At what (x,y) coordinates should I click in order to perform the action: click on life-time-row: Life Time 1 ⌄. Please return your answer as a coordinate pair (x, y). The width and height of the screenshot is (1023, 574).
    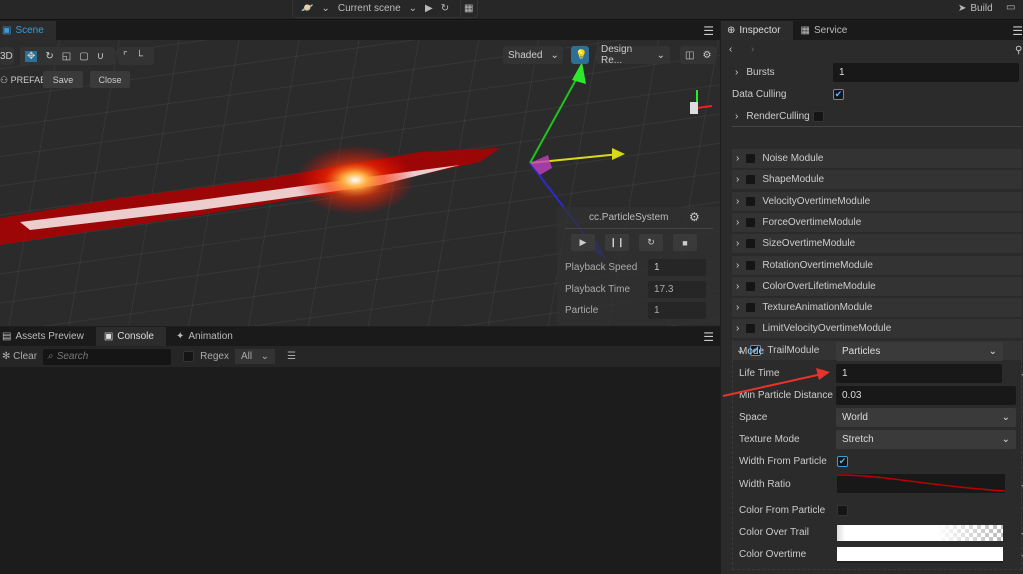
    Looking at the image, I should click on (878, 373).